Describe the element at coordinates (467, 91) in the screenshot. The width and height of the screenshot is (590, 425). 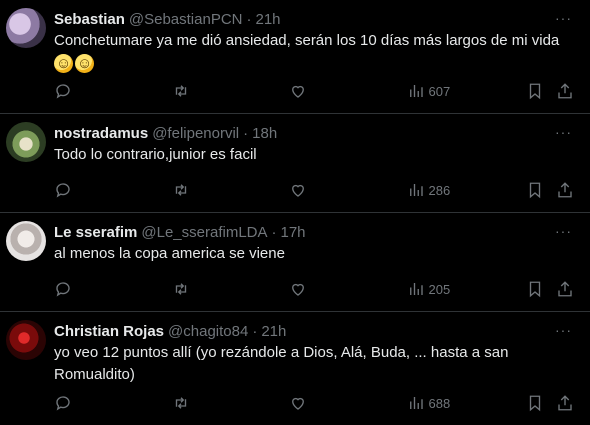
I see `views-button: 607` at that location.